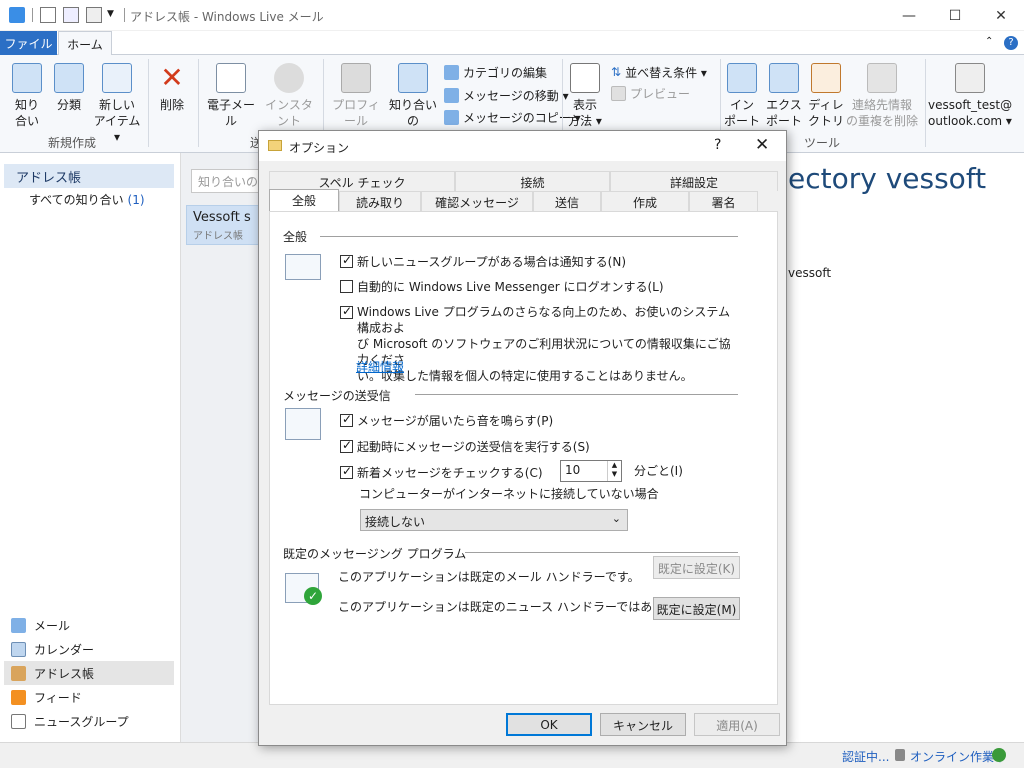 The width and height of the screenshot is (1024, 768). What do you see at coordinates (231, 78) in the screenshot?
I see `email-icon` at bounding box center [231, 78].